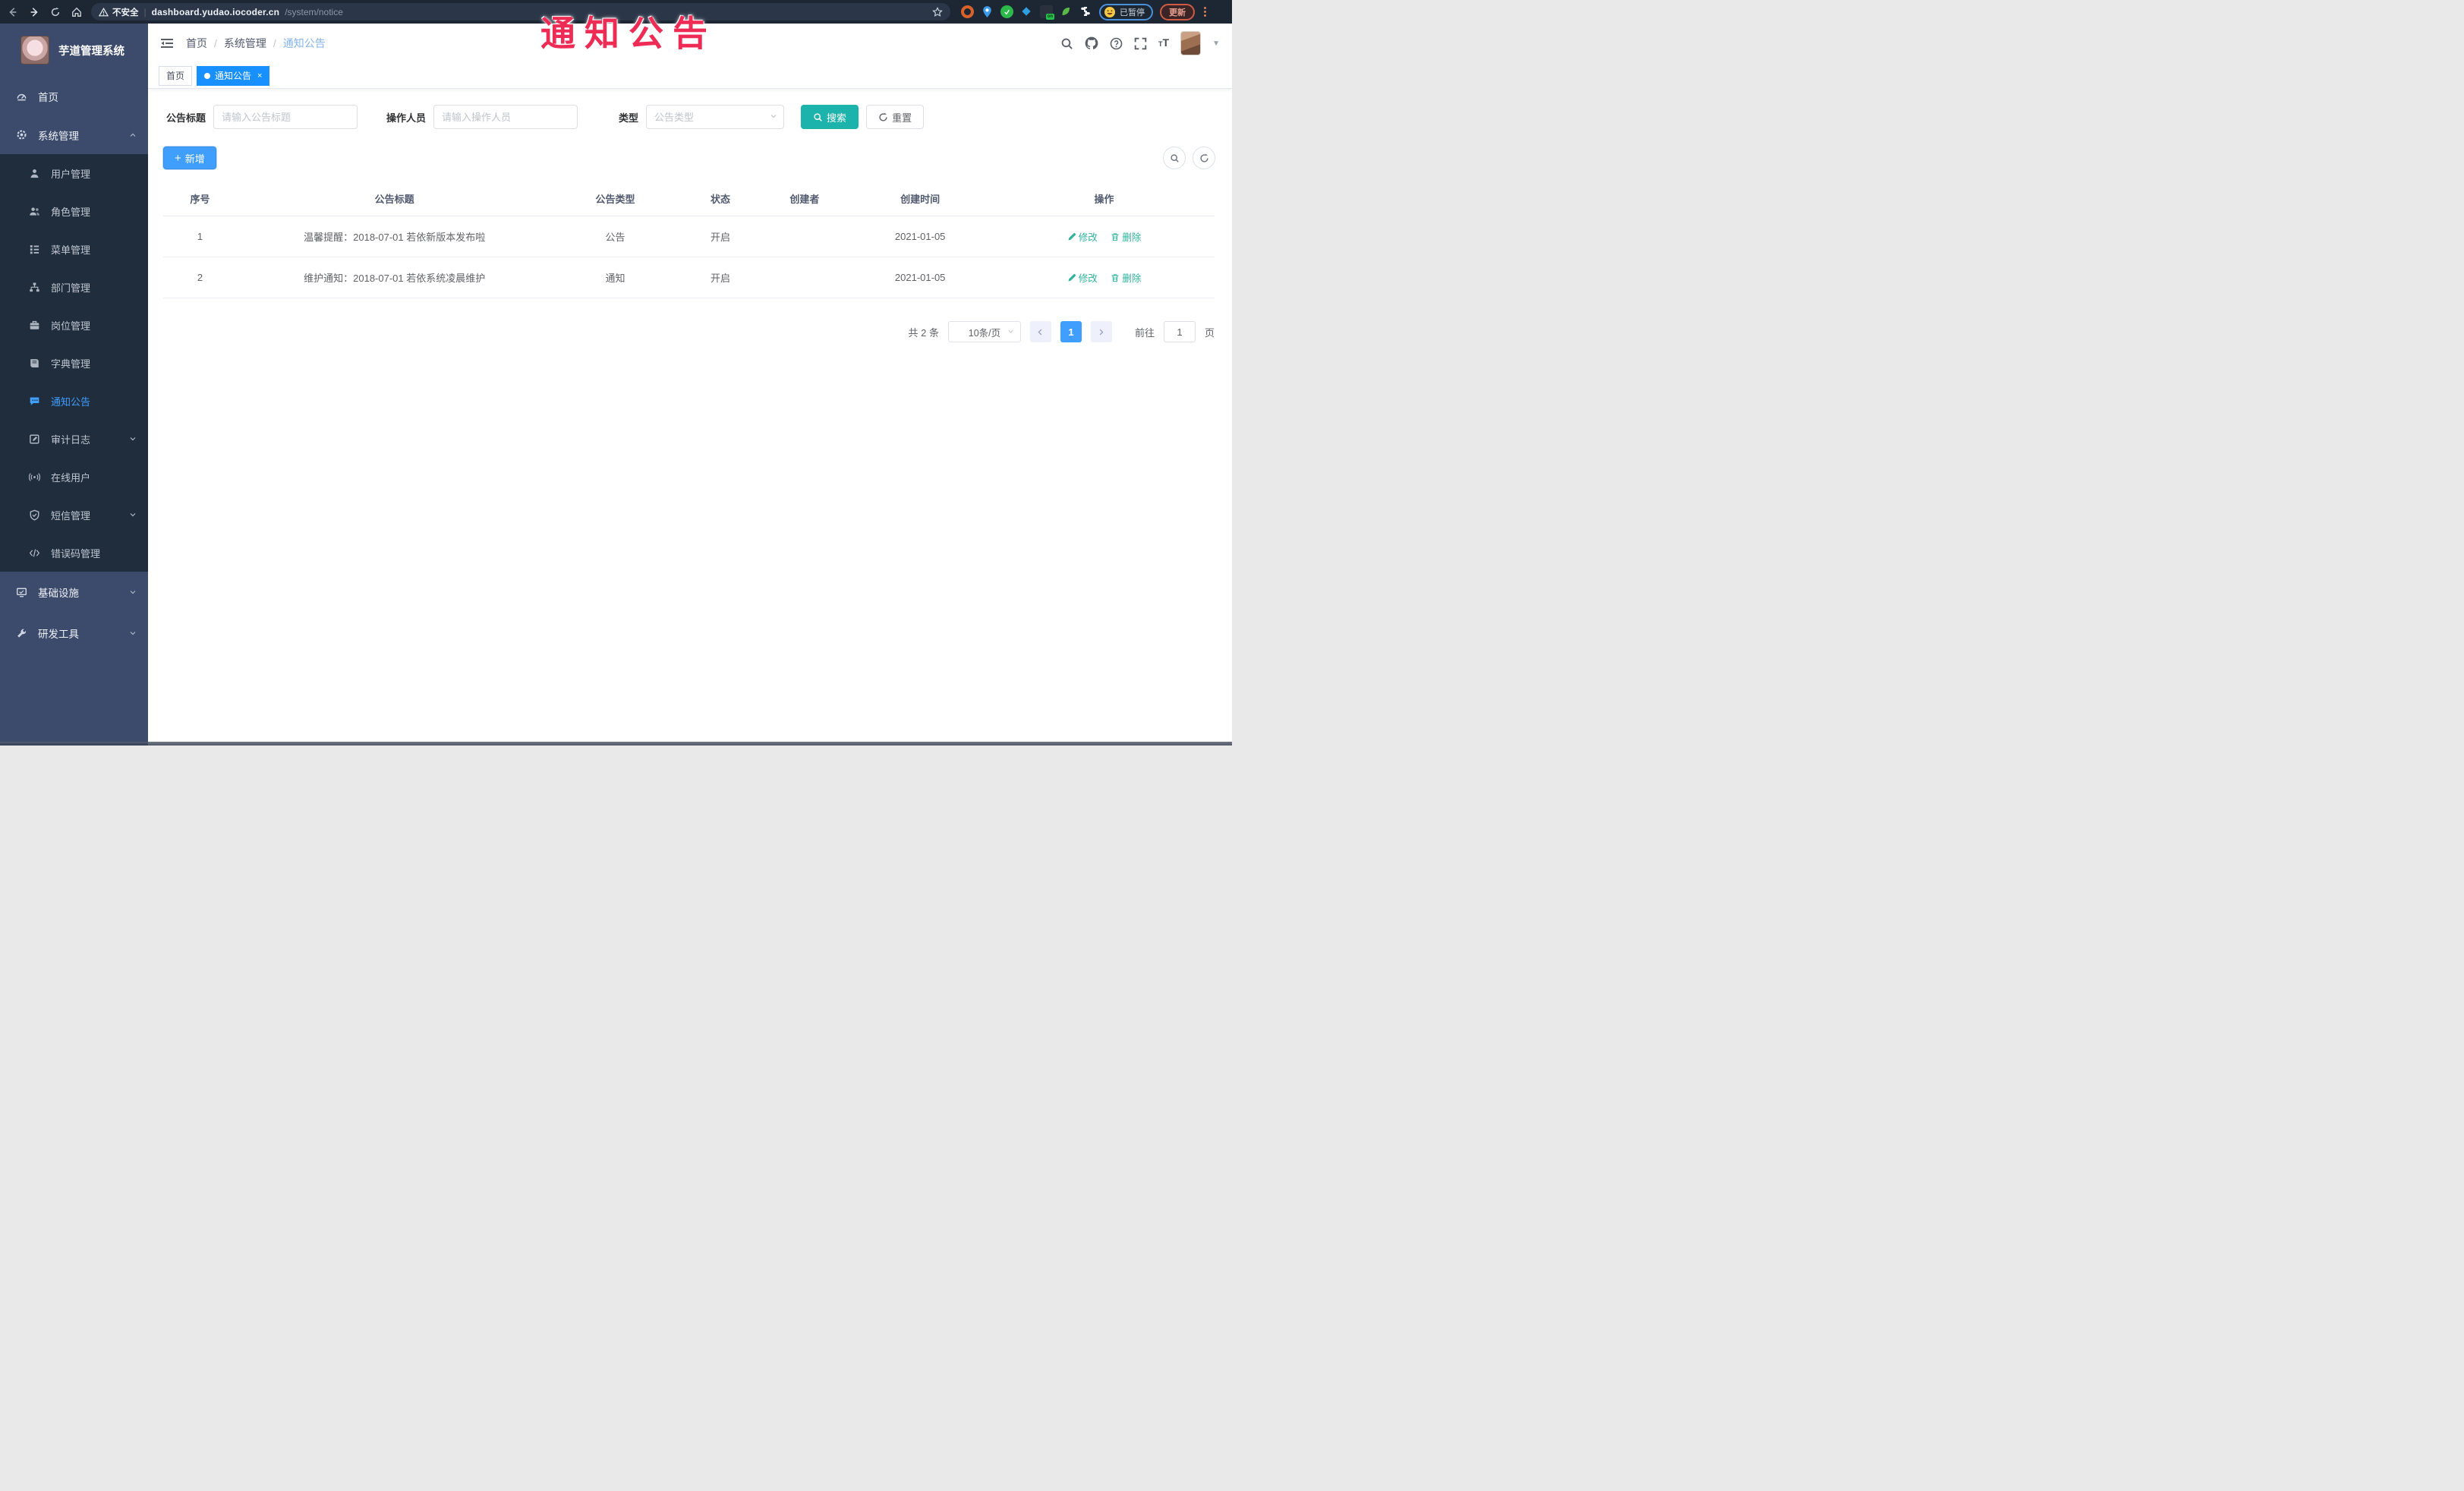  Describe the element at coordinates (34, 173) in the screenshot. I see `user-icon` at that location.